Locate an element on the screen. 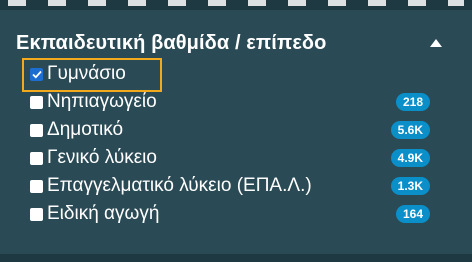 The height and width of the screenshot is (262, 472). top-strip is located at coordinates (236, 5).